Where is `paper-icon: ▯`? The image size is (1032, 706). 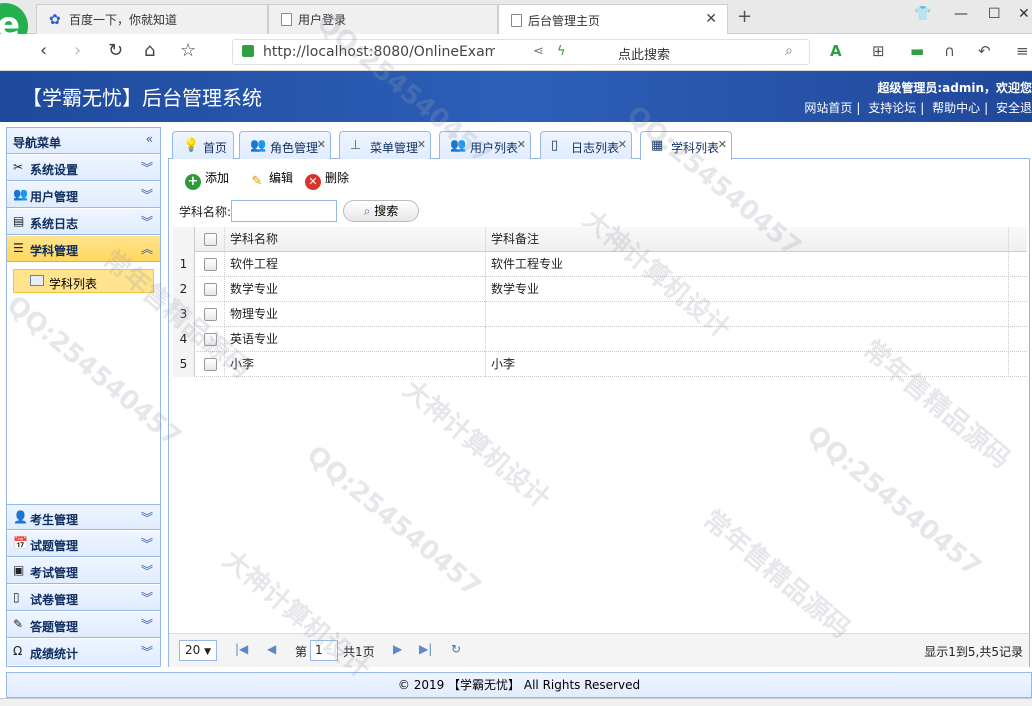 paper-icon: ▯ is located at coordinates (16, 597).